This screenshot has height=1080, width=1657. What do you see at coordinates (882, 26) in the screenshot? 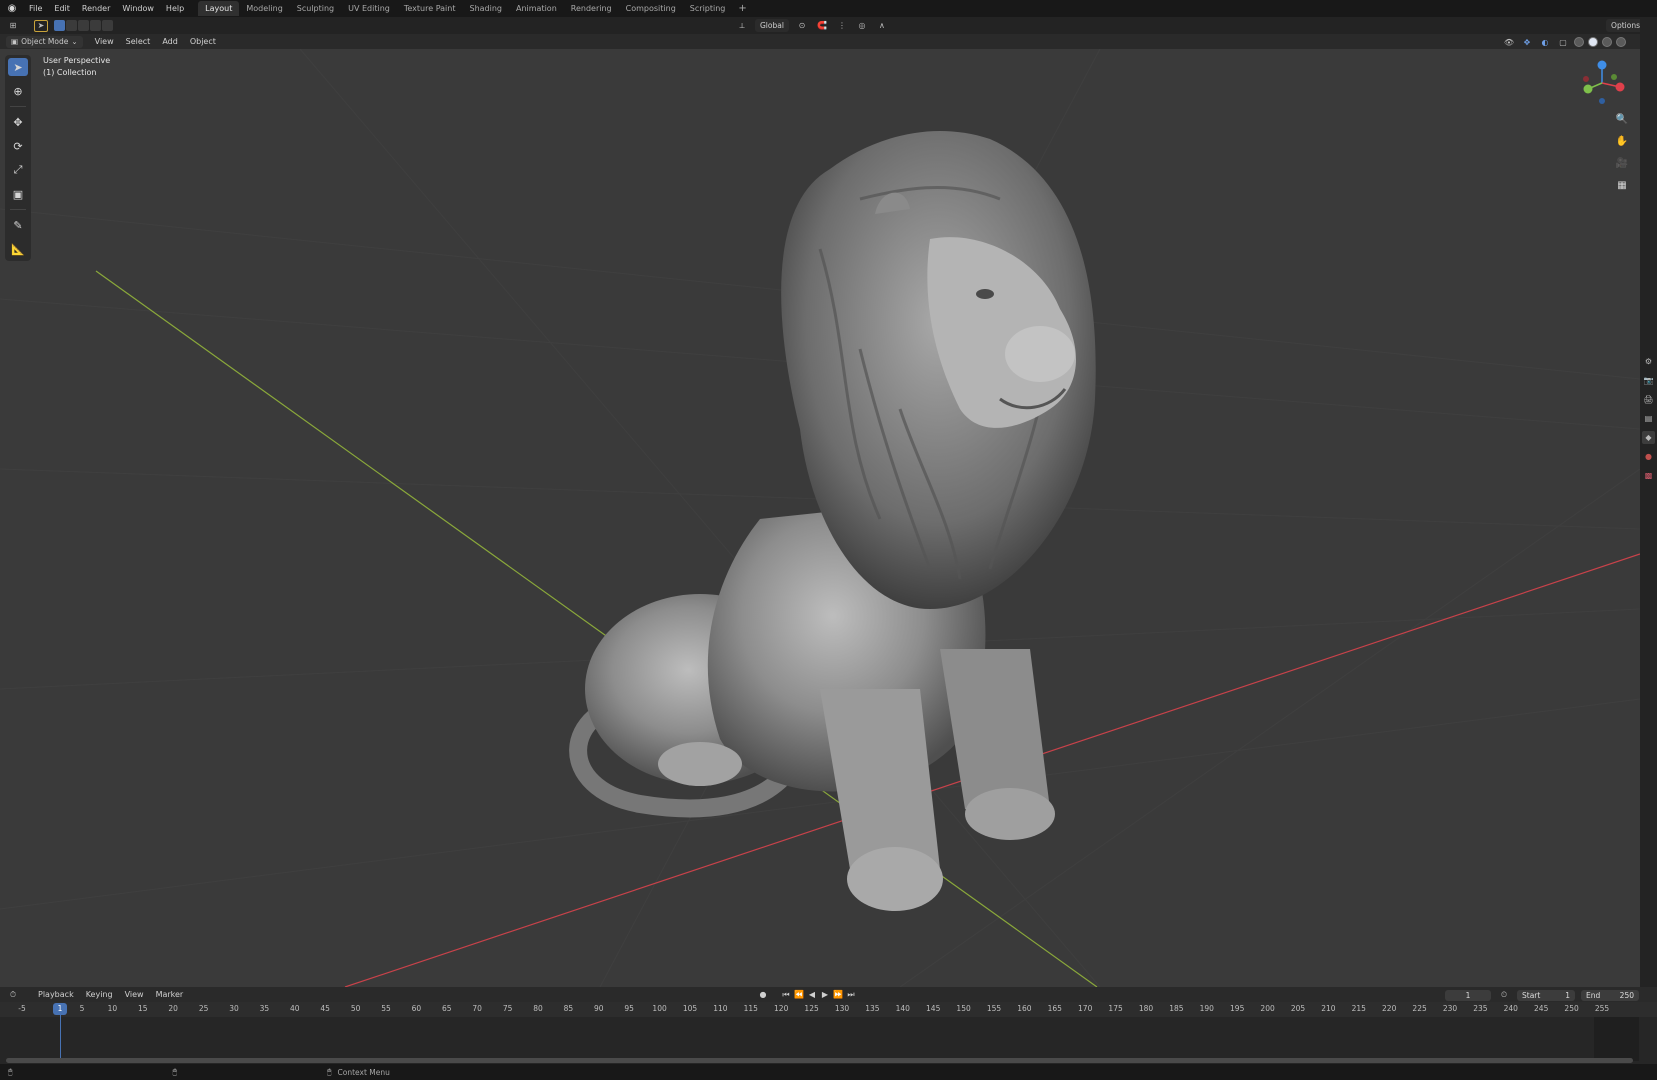
I see `falloff-icon: ∧` at bounding box center [882, 26].